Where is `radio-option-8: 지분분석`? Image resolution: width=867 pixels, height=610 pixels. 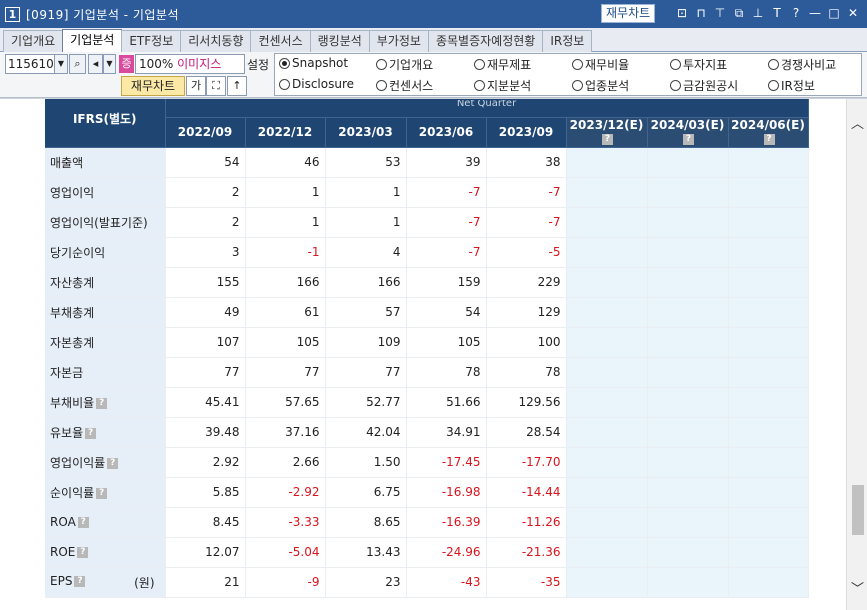
radio-option-8: 지분분석 is located at coordinates (502, 85).